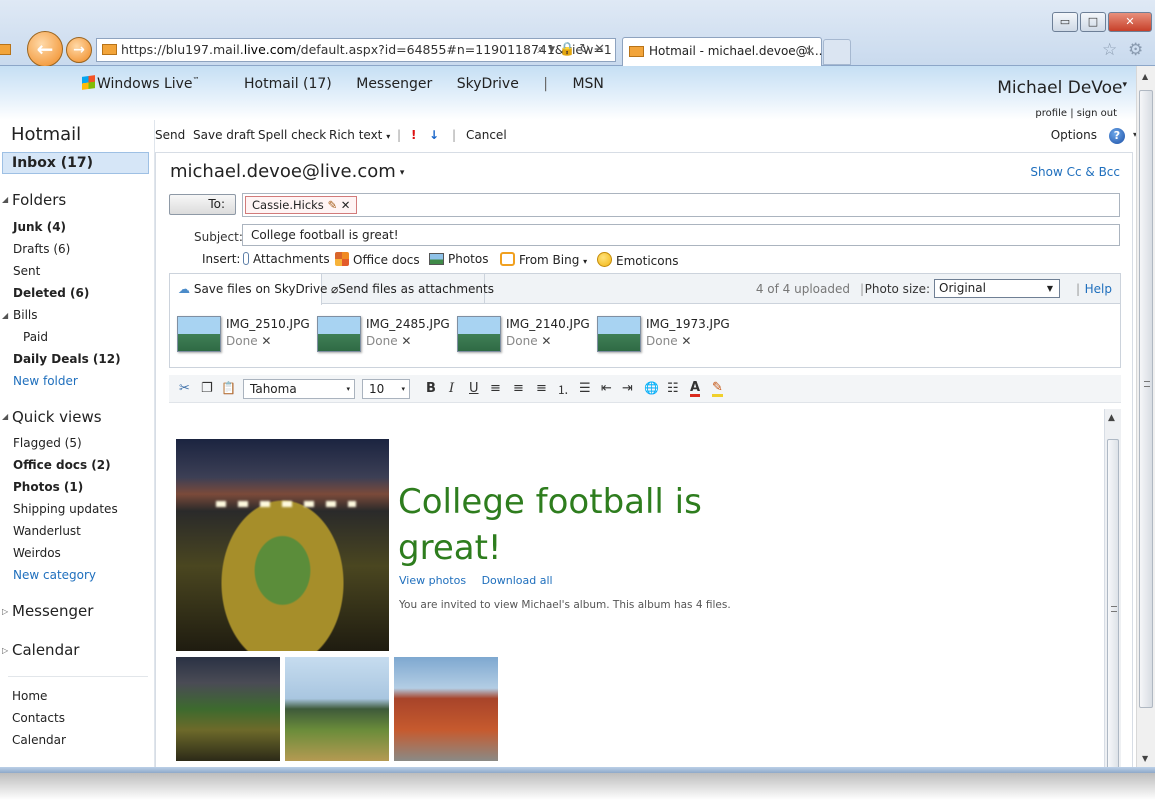 Image resolution: width=1155 pixels, height=800 pixels. What do you see at coordinates (1062, 88) in the screenshot?
I see `user-name-menu: Michael DeVoe▾` at bounding box center [1062, 88].